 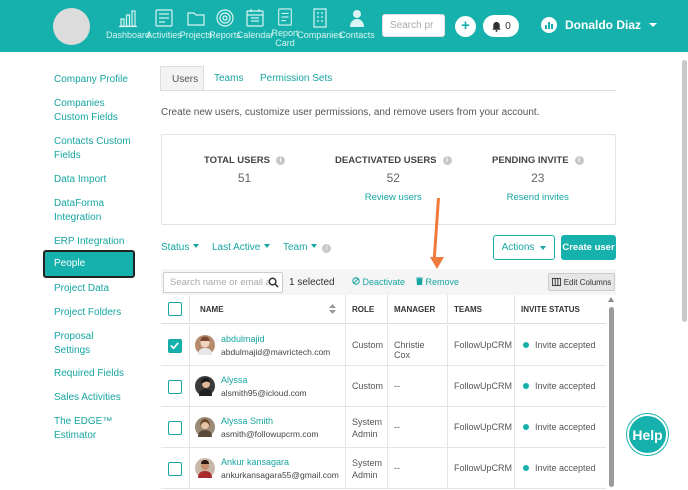 I want to click on sidebar-item-project-data: Project Data, so click(x=81, y=289).